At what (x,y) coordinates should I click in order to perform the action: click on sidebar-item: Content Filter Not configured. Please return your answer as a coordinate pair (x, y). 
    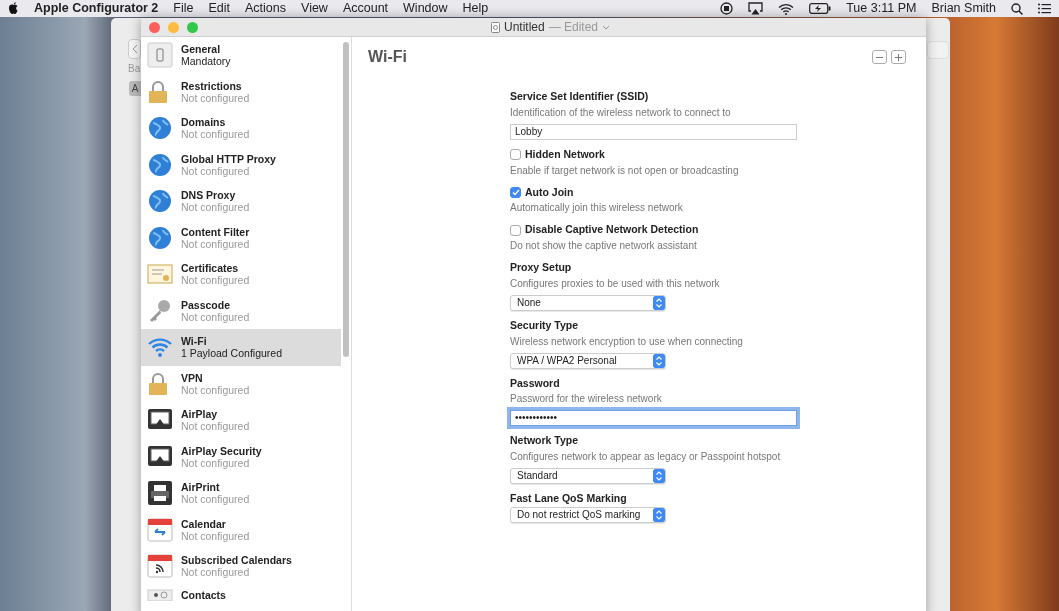
    Looking at the image, I should click on (241, 237).